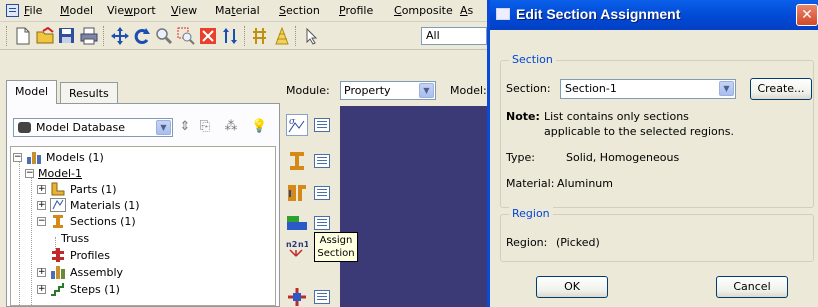 The height and width of the screenshot is (307, 818). Describe the element at coordinates (75, 238) in the screenshot. I see `tree-item-truss: Truss` at that location.